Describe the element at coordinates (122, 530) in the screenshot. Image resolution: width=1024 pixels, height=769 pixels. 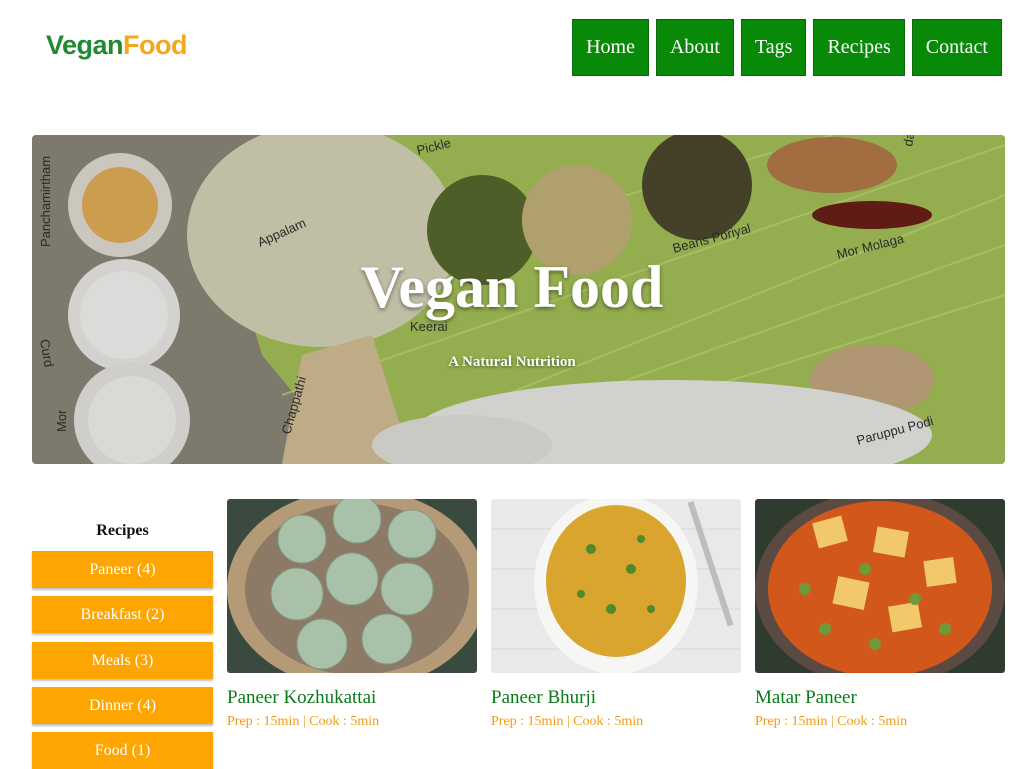
I see `sidebar-title: Recipes` at that location.